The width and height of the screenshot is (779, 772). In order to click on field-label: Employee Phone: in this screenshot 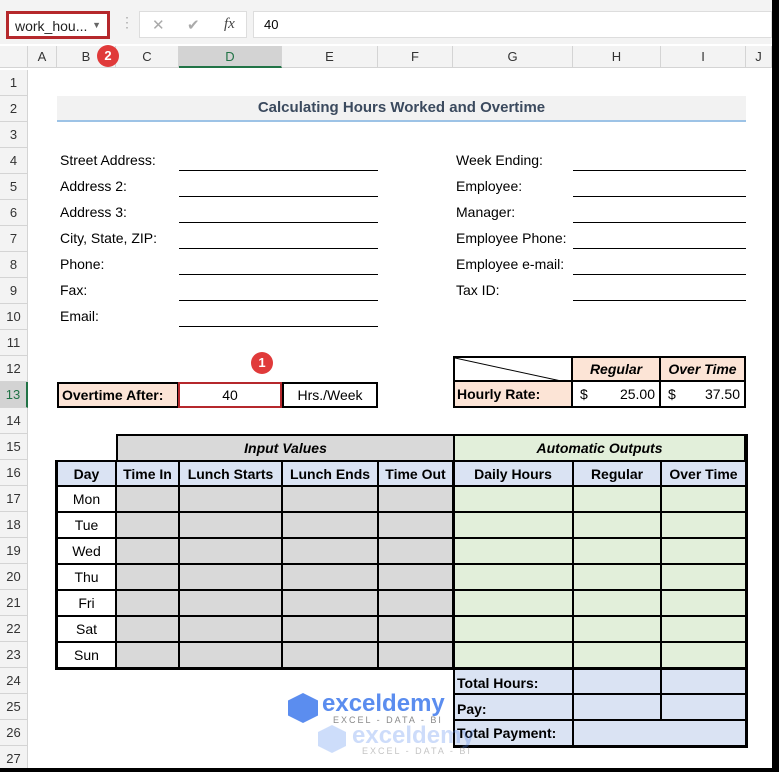, I will do `click(511, 238)`.